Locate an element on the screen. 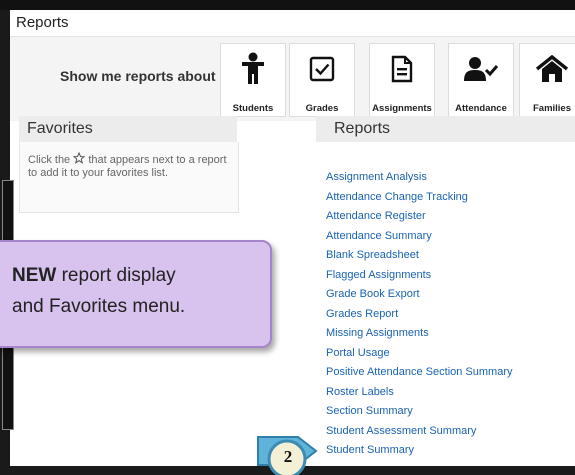  window-frame is located at coordinates (287, 5).